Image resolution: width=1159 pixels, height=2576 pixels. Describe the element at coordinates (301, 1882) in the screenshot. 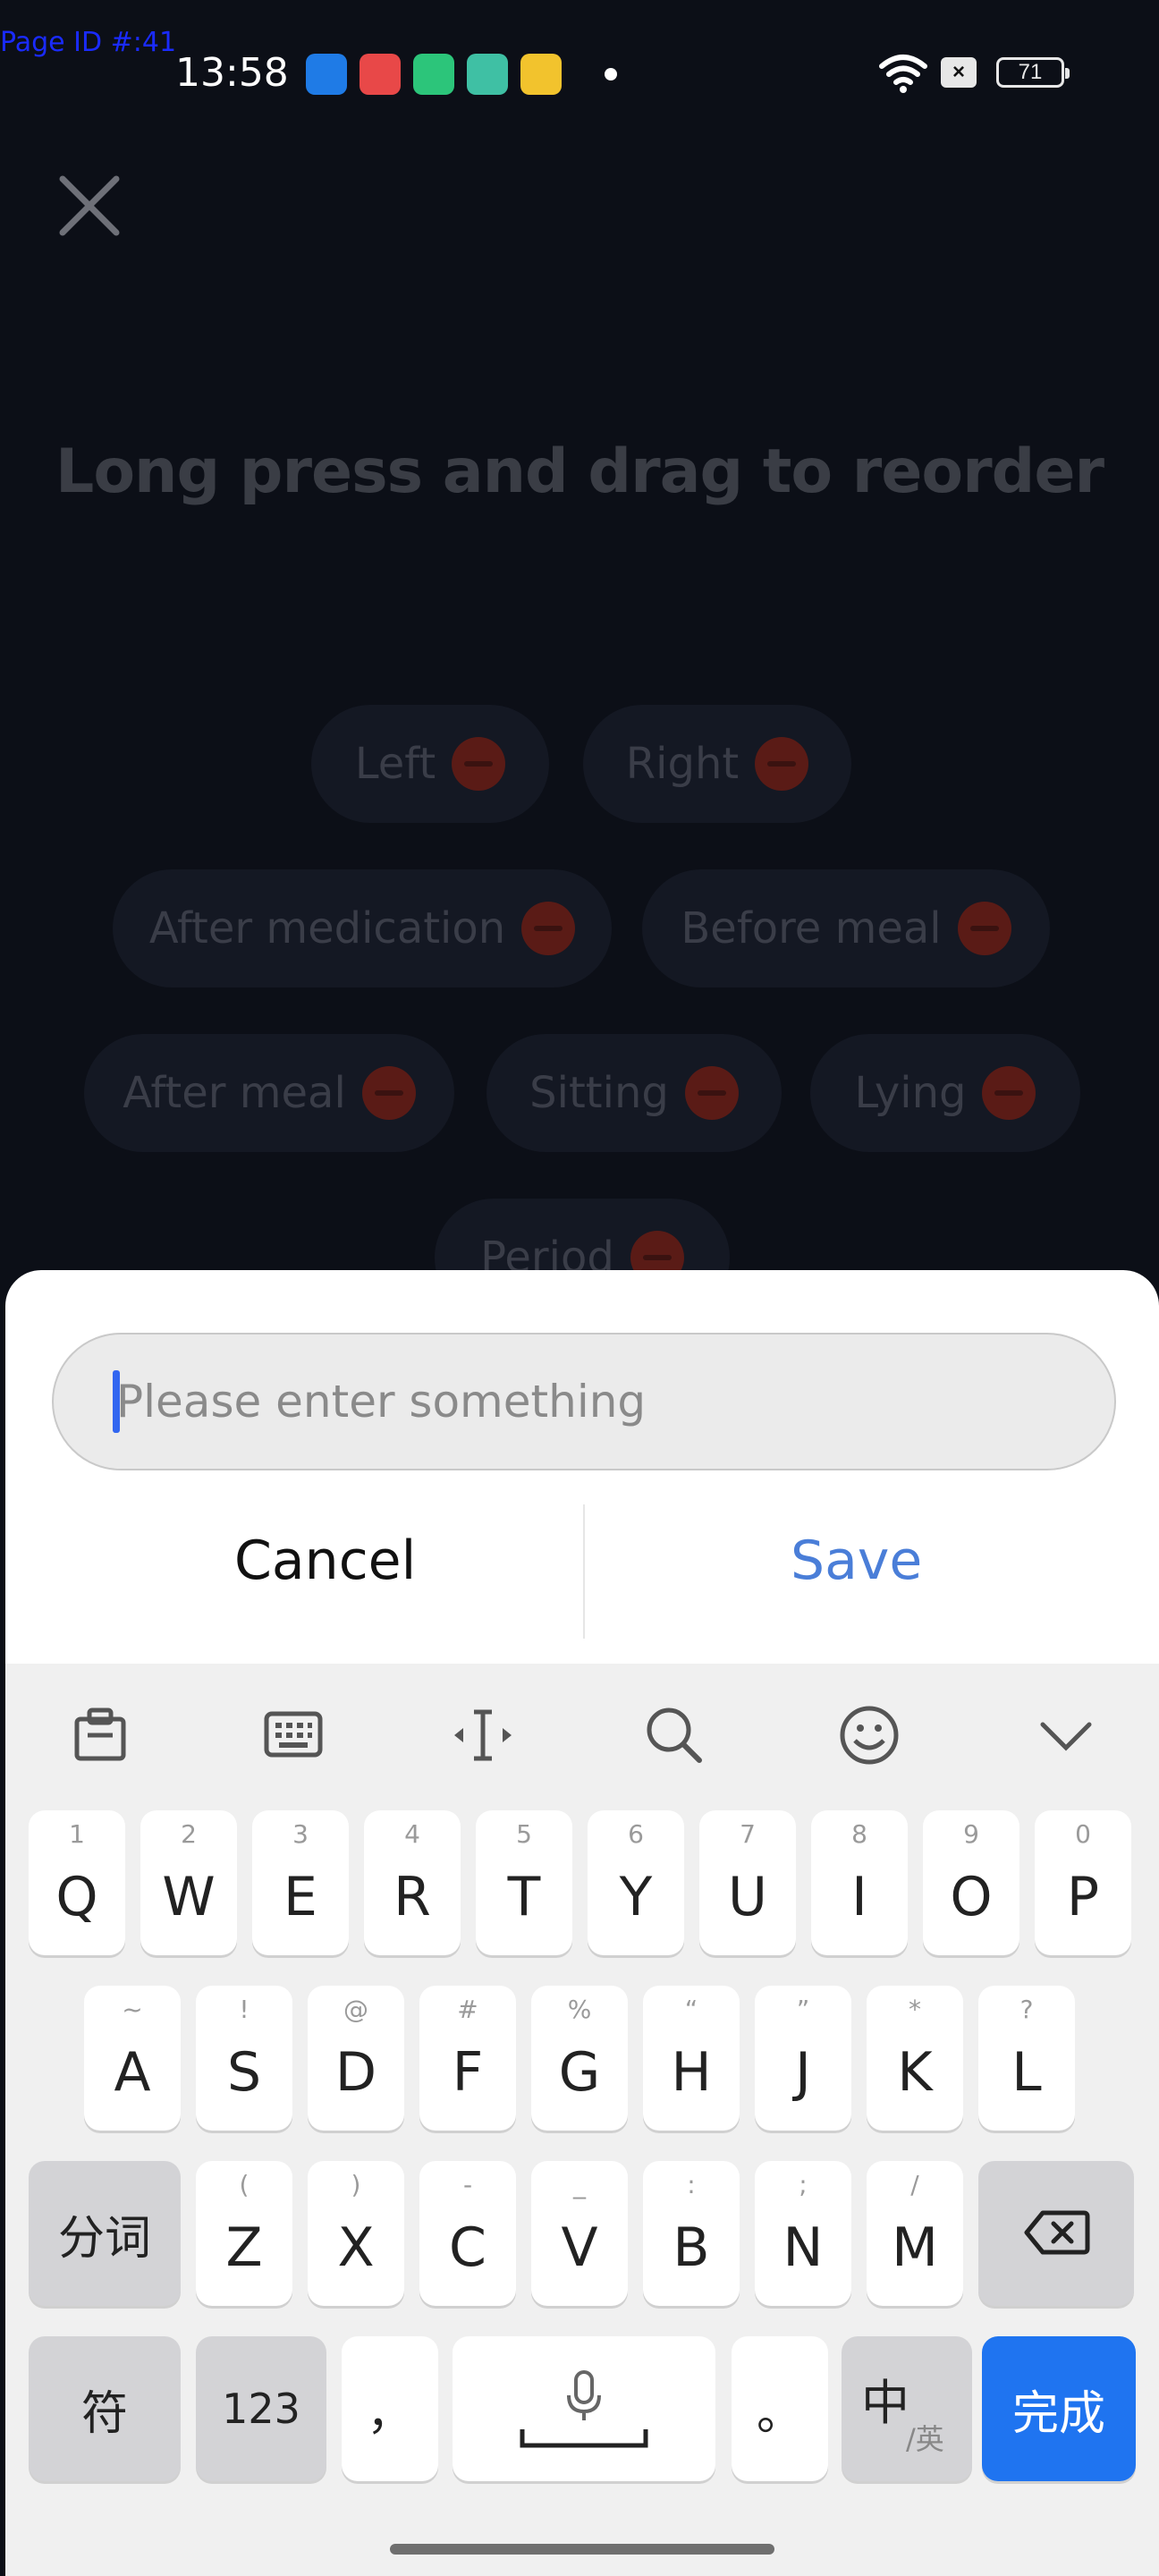

I see `key-e: 3E` at that location.